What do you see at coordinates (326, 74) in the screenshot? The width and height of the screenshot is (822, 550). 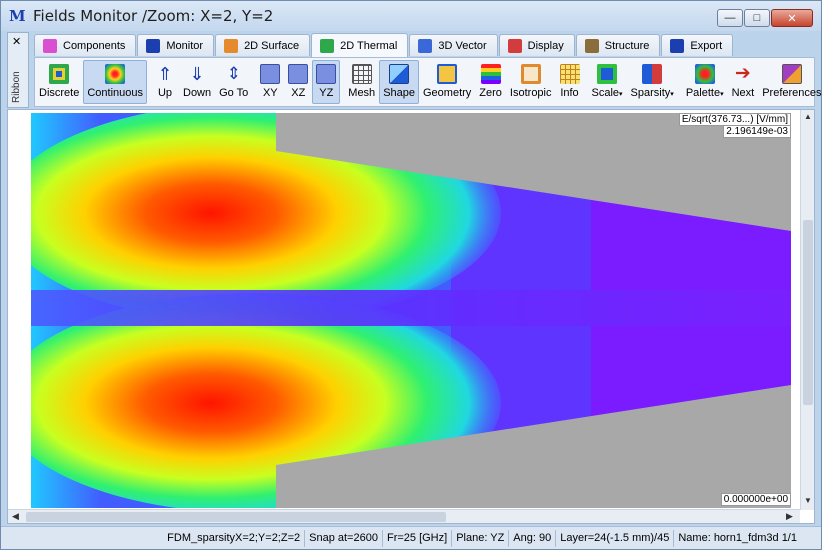 I see `yz-cube-icon` at bounding box center [326, 74].